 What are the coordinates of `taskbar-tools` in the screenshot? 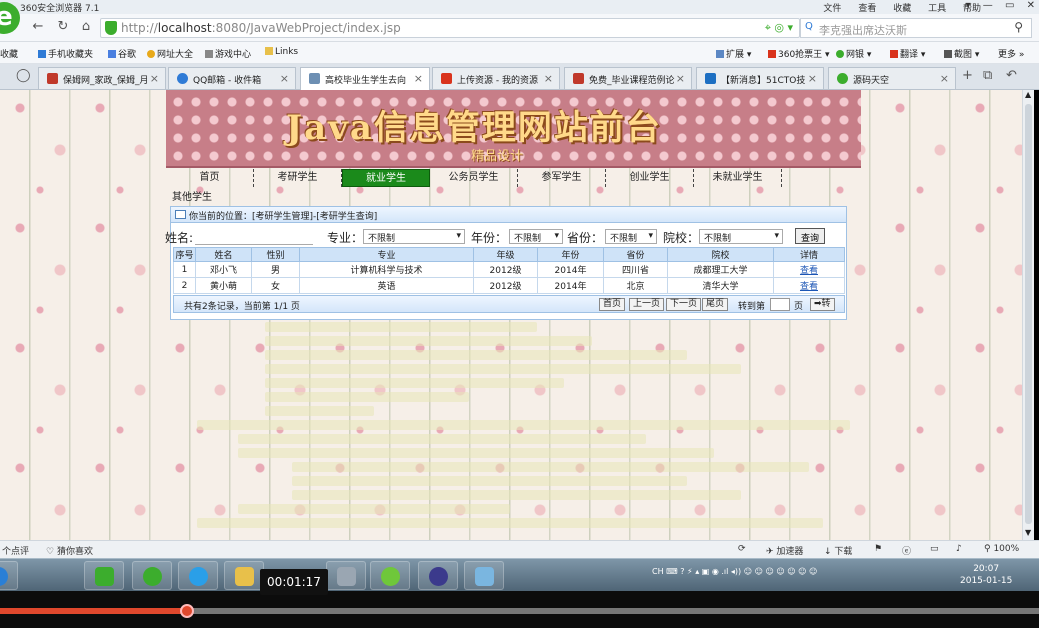 It's located at (346, 575).